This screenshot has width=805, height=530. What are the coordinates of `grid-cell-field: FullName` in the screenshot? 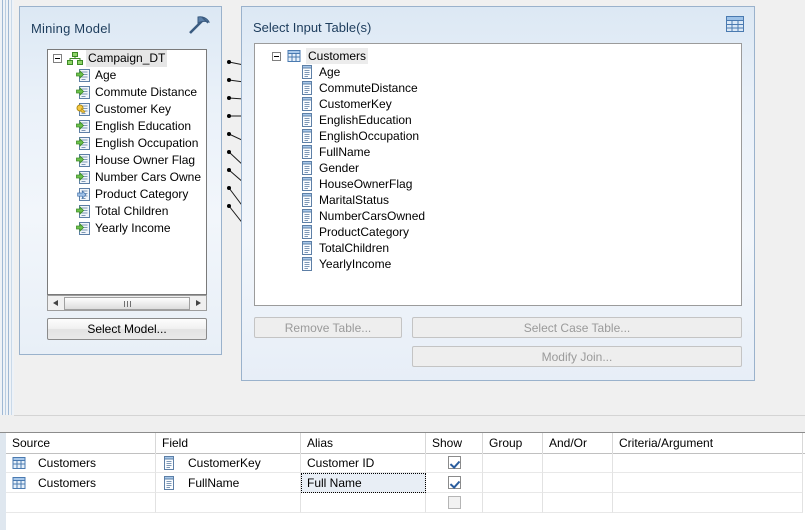 It's located at (228, 483).